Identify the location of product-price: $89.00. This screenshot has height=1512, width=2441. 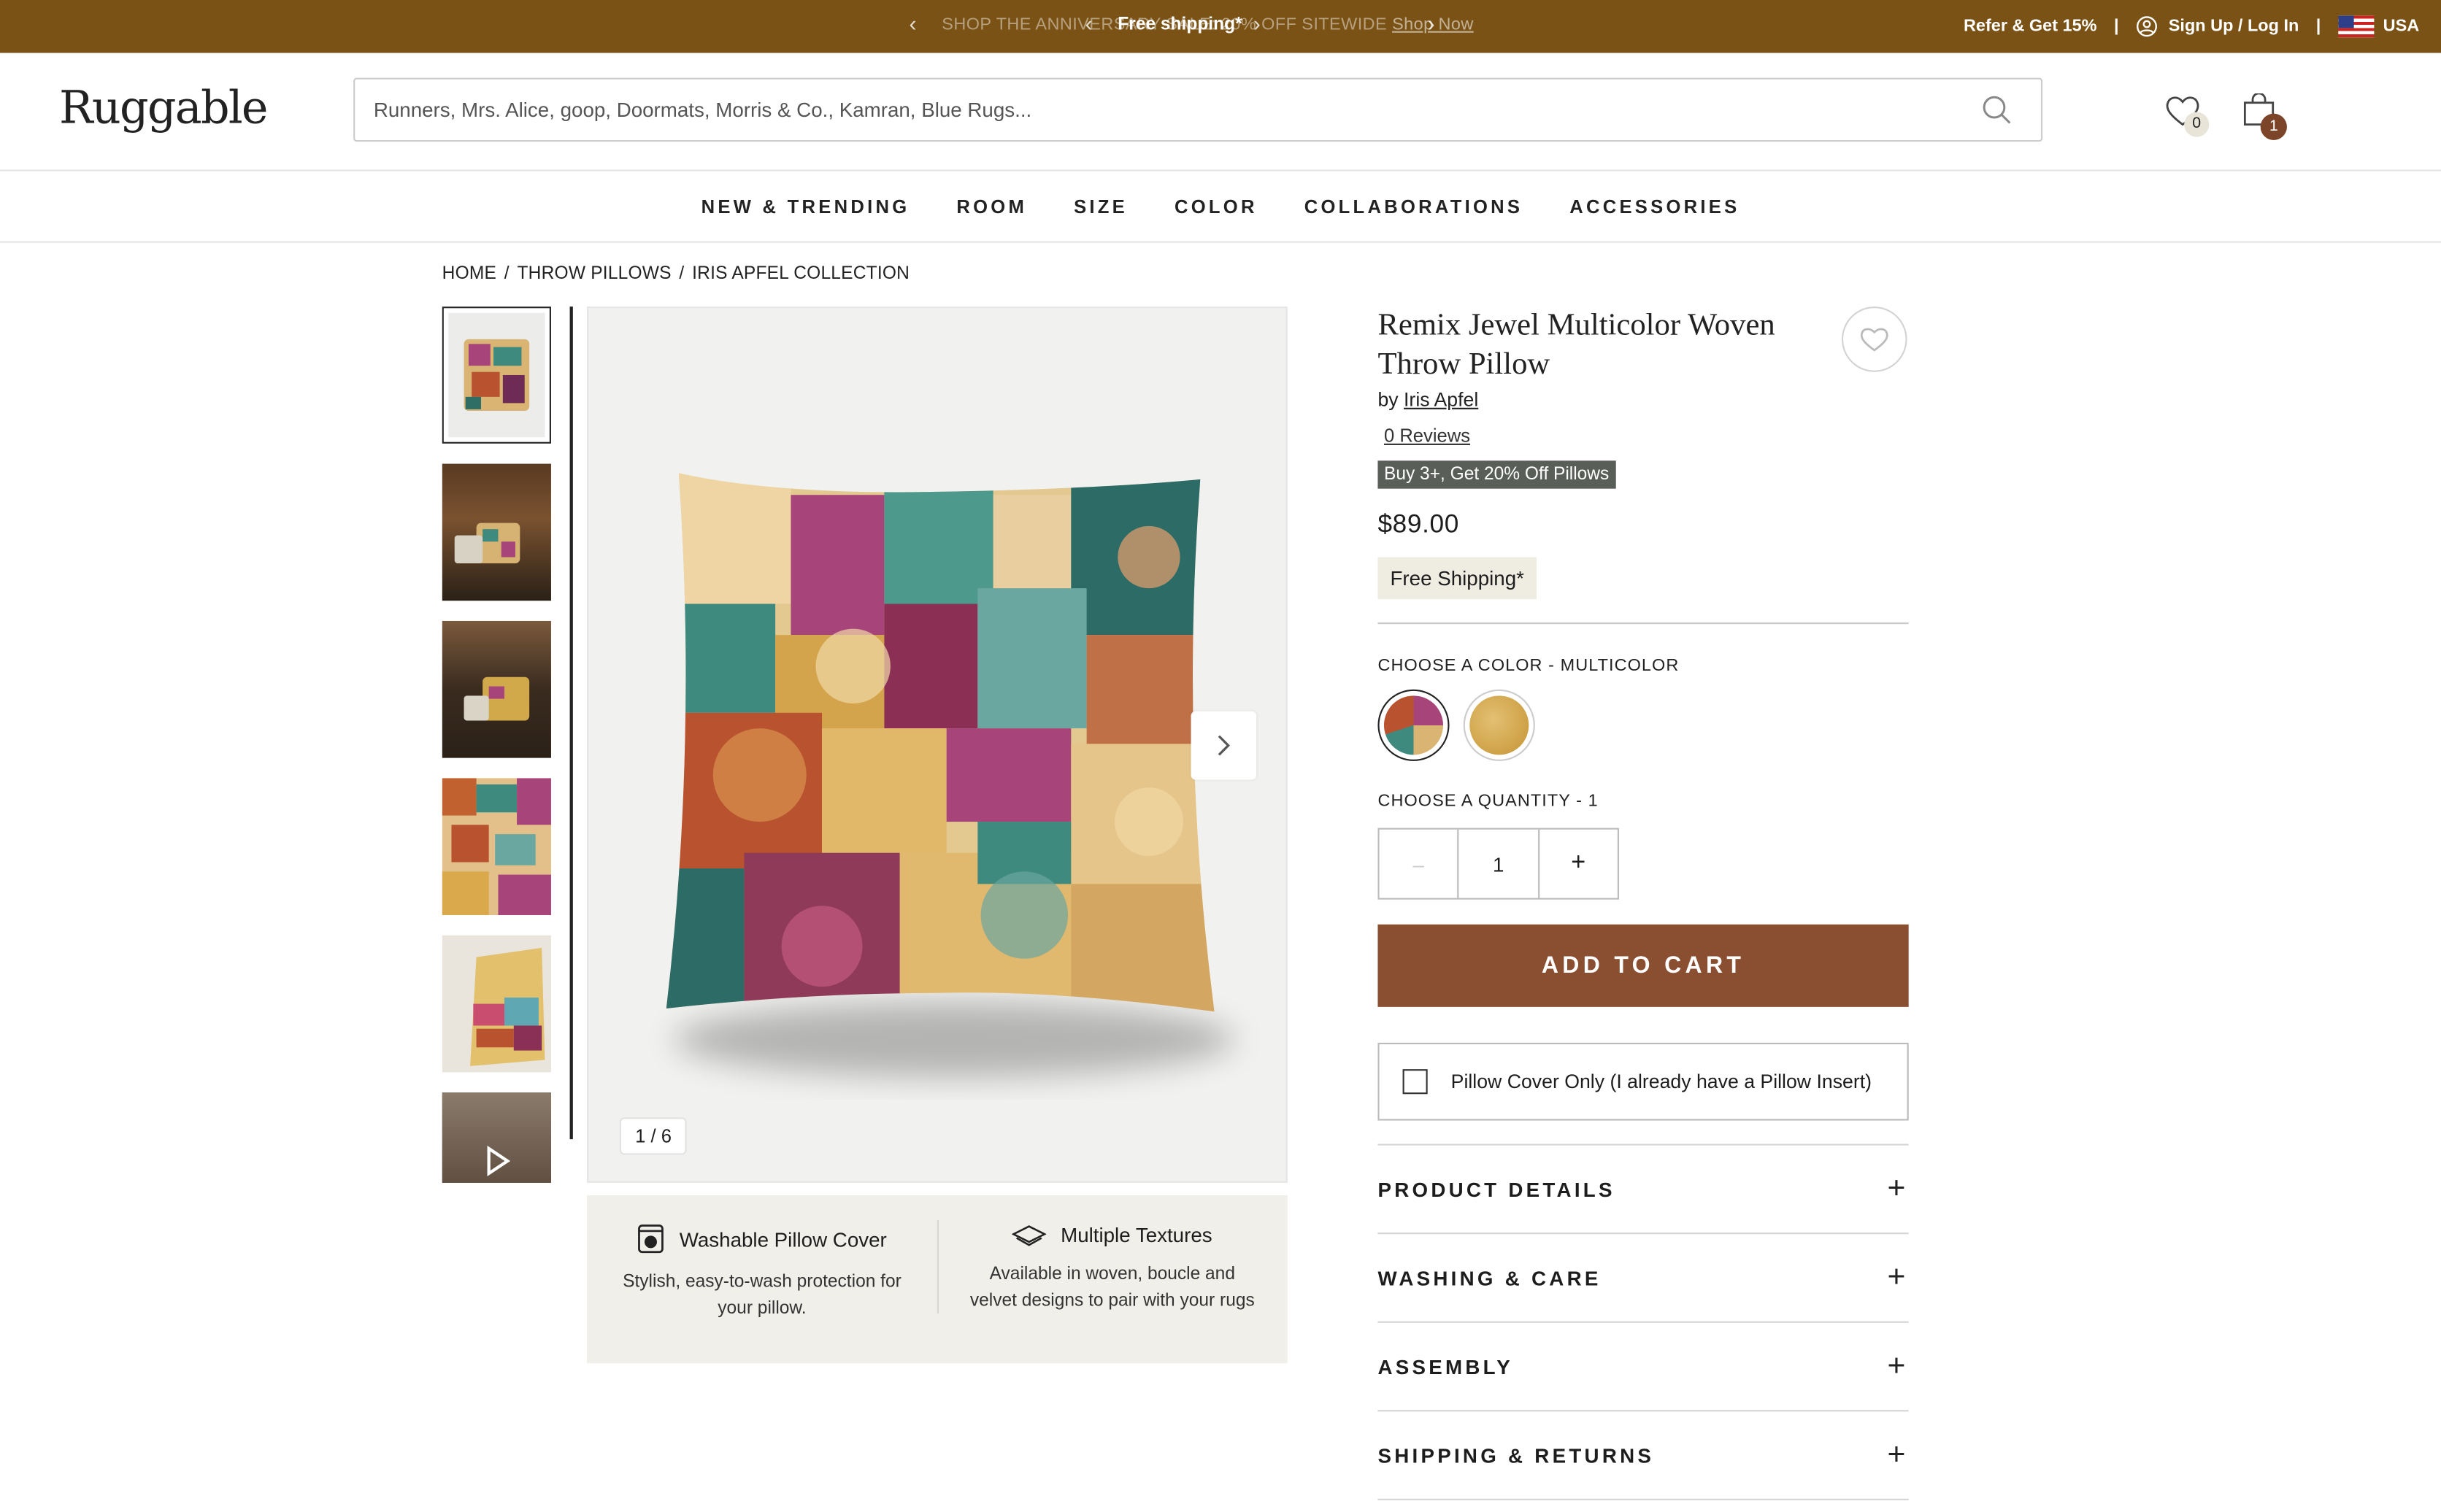
(1418, 524).